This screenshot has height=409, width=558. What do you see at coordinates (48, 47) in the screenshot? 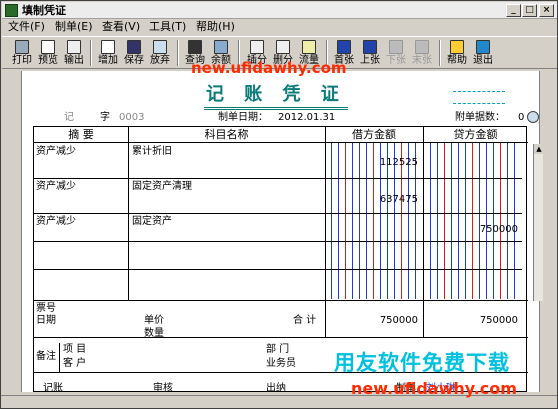
I see `preview-icon` at bounding box center [48, 47].